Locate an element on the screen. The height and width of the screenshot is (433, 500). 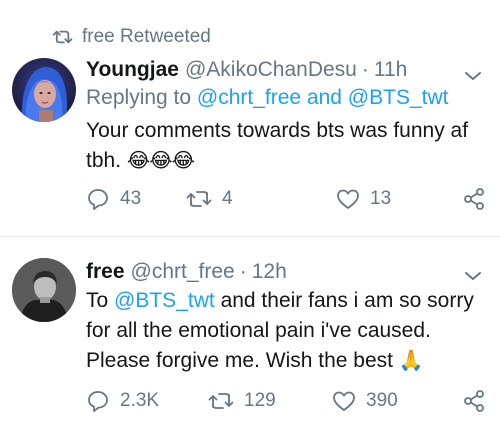
retweet-button: 4 is located at coordinates (209, 199).